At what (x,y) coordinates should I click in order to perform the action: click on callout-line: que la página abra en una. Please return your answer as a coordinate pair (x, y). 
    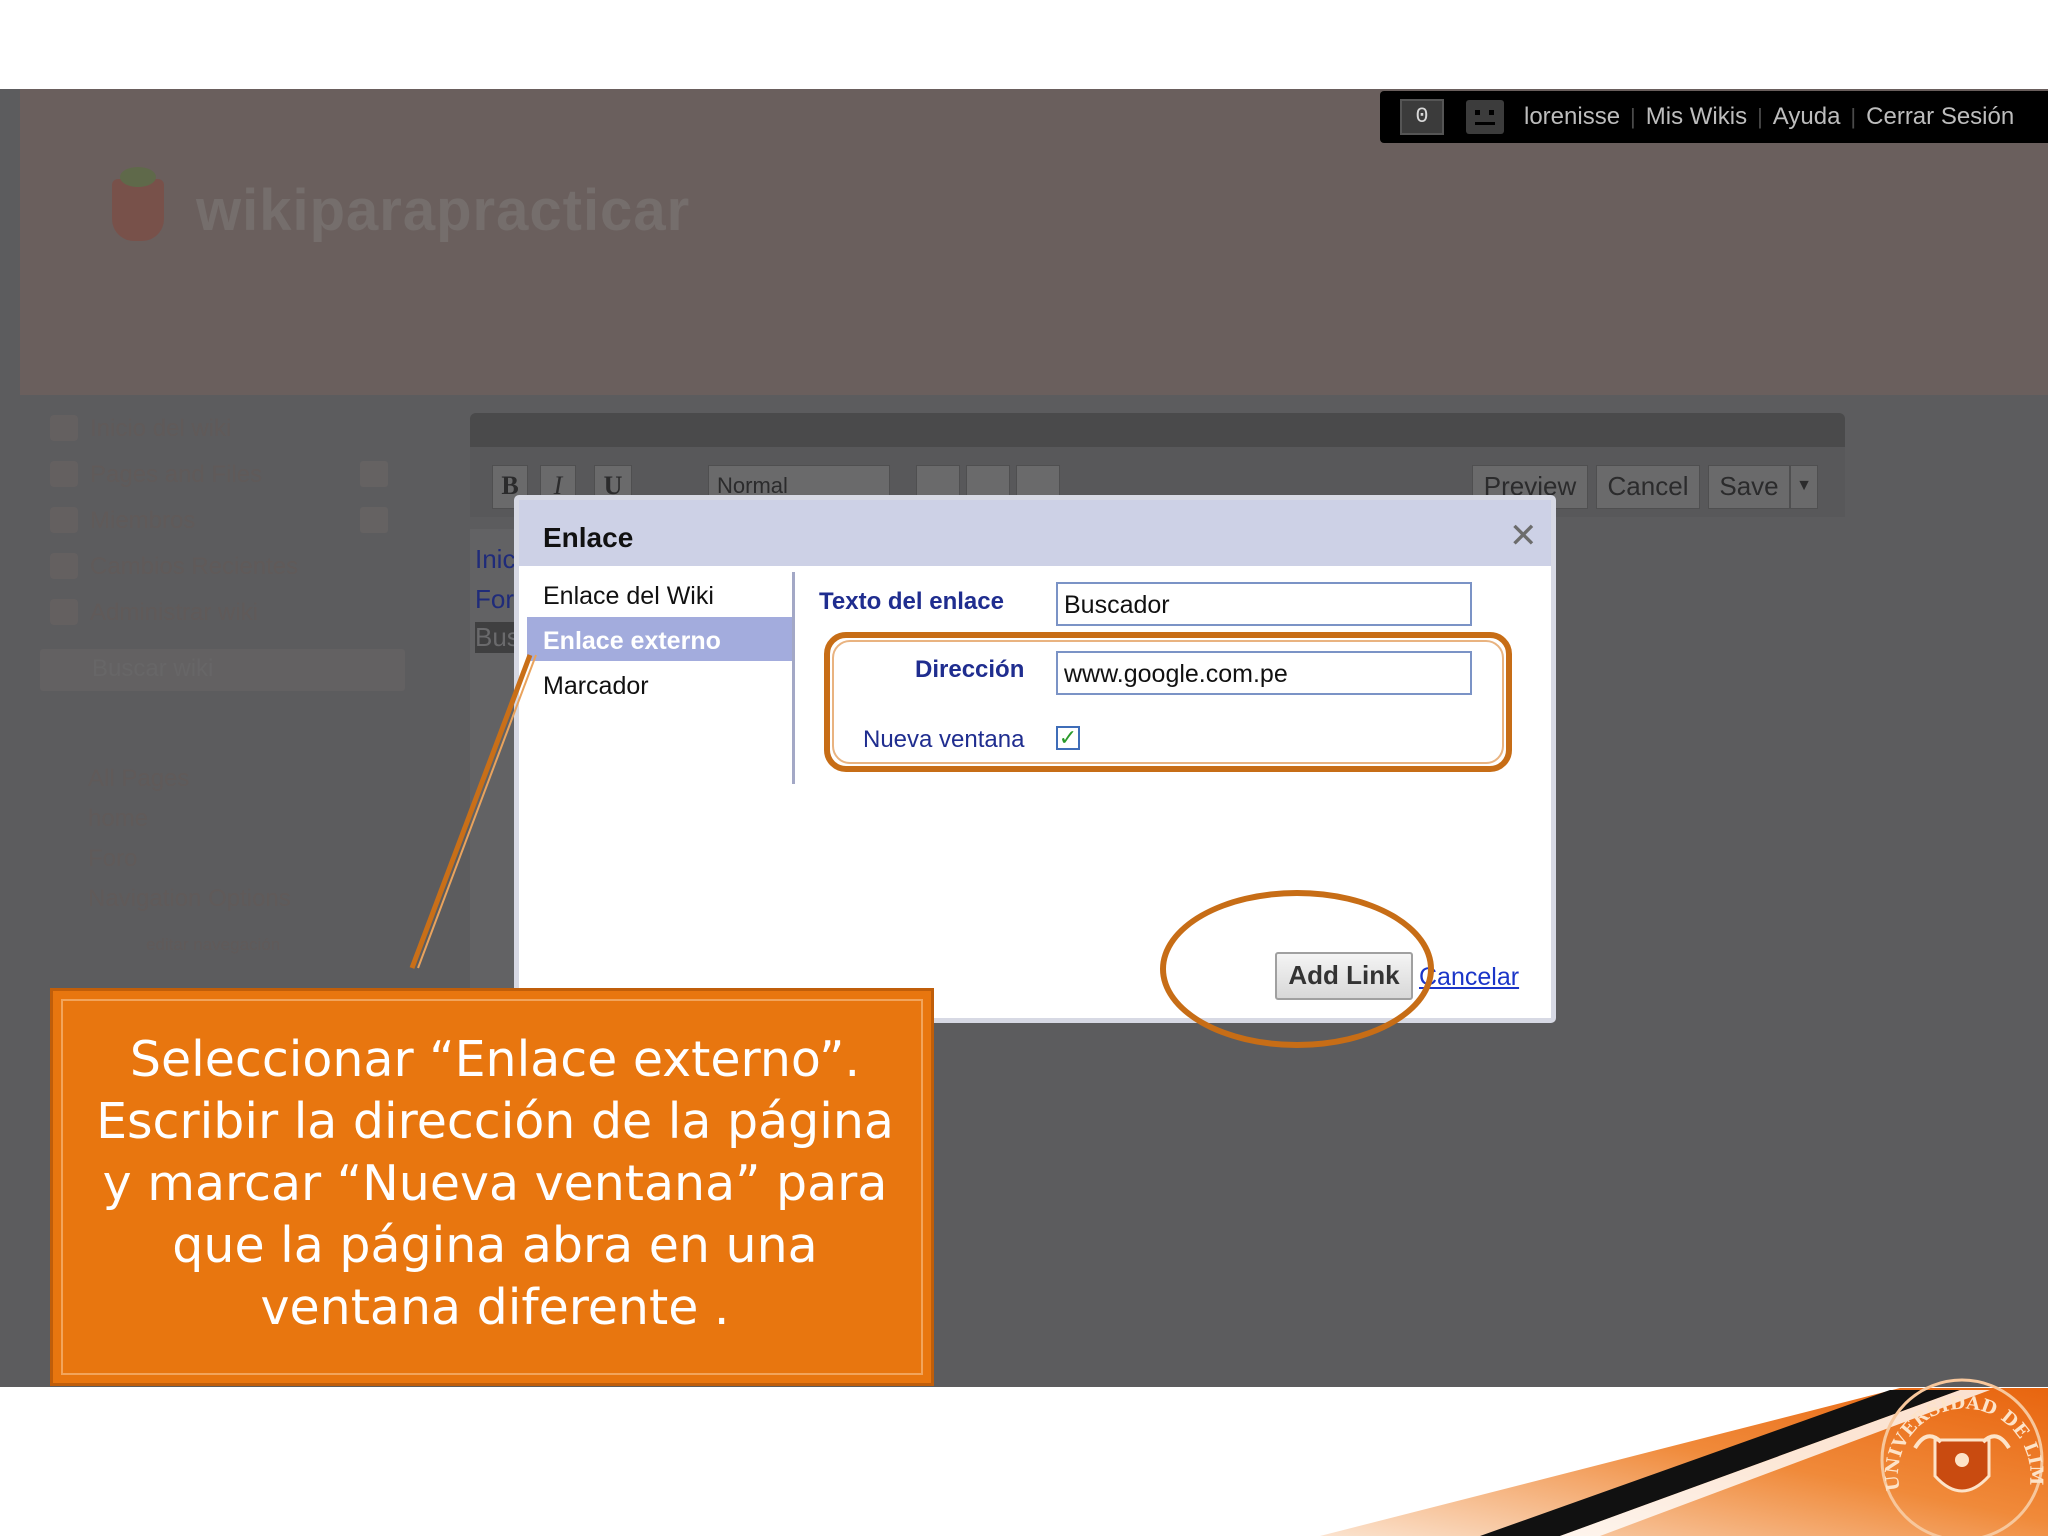
    Looking at the image, I should click on (495, 1245).